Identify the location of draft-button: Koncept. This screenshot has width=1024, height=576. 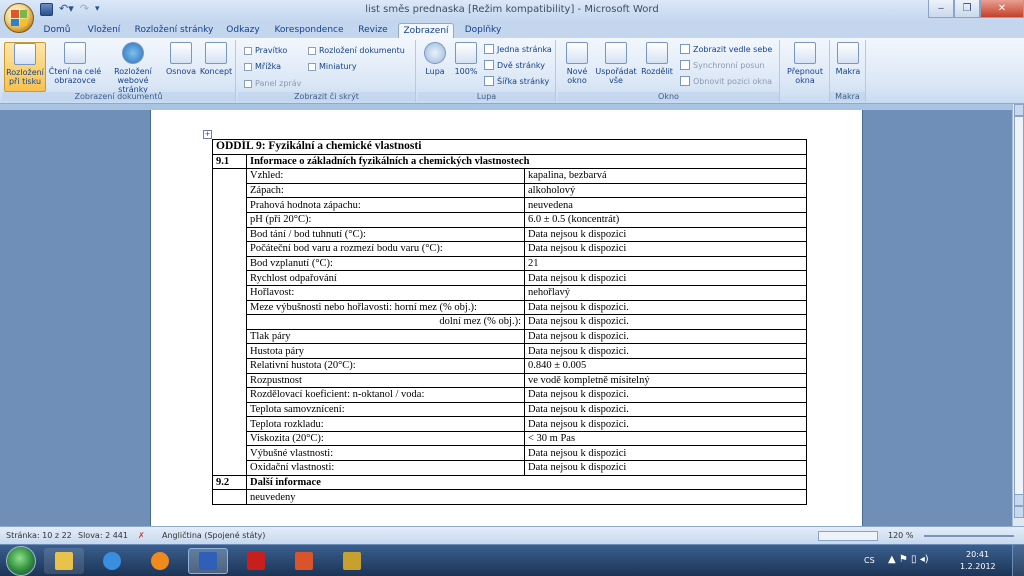
(216, 59).